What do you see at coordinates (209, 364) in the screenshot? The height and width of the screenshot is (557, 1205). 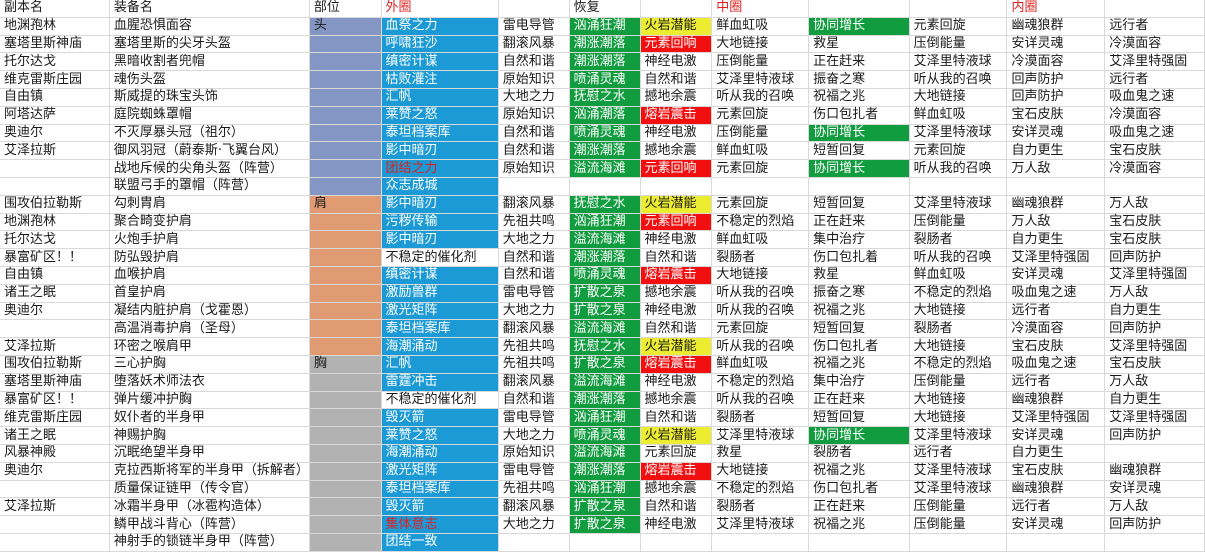 I see `cell-item: 三心护胸` at bounding box center [209, 364].